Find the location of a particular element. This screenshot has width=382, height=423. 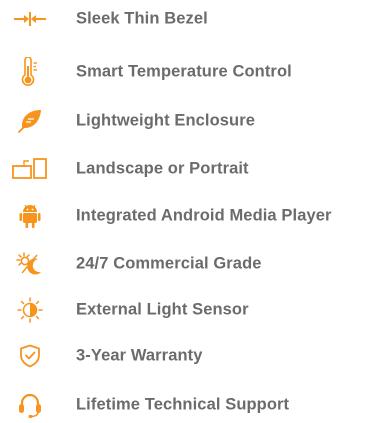

thermometer-icon is located at coordinates (30, 72).